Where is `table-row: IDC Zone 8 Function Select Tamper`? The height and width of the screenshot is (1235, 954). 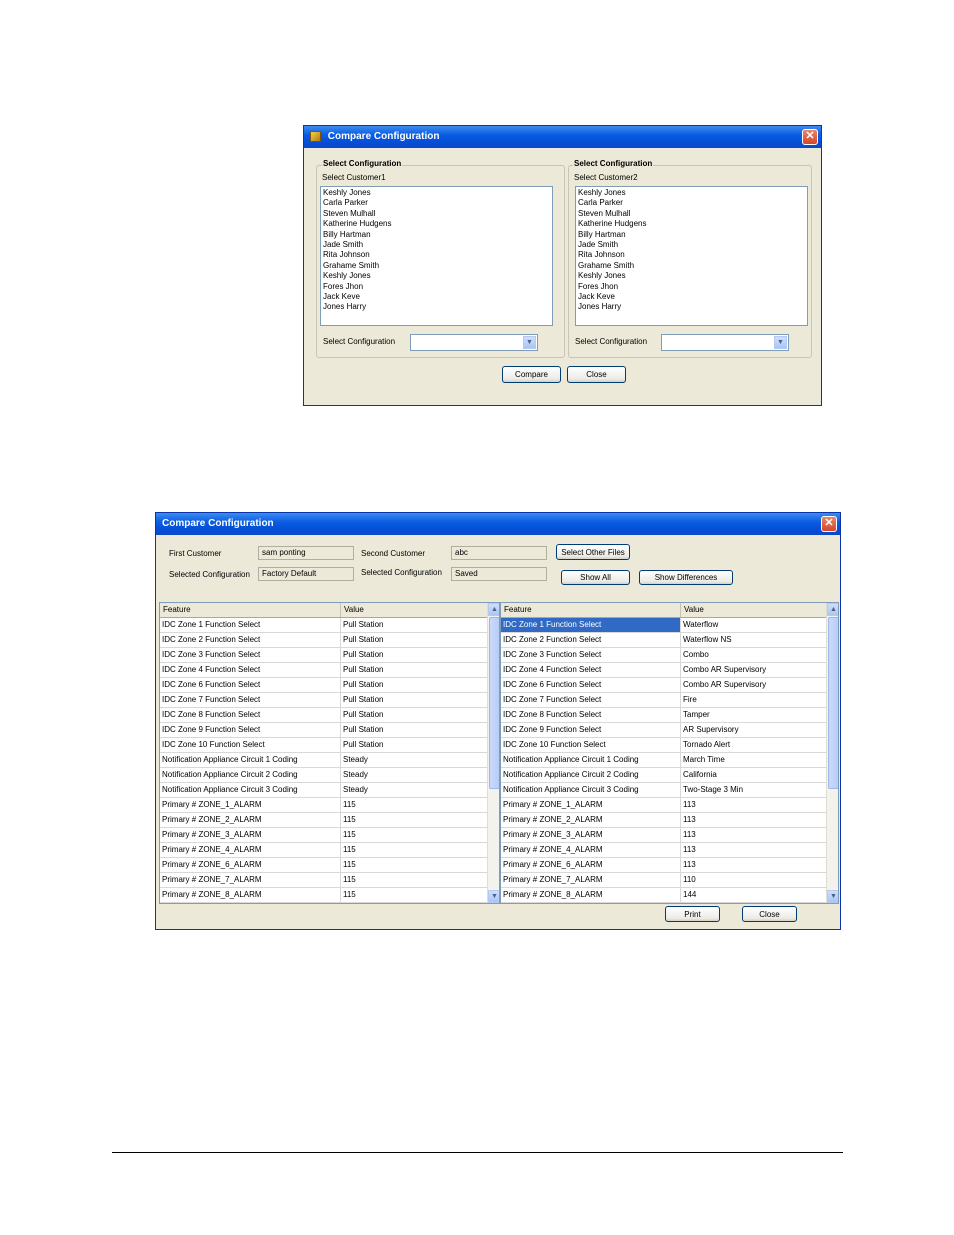
table-row: IDC Zone 8 Function Select Tamper is located at coordinates (664, 715).